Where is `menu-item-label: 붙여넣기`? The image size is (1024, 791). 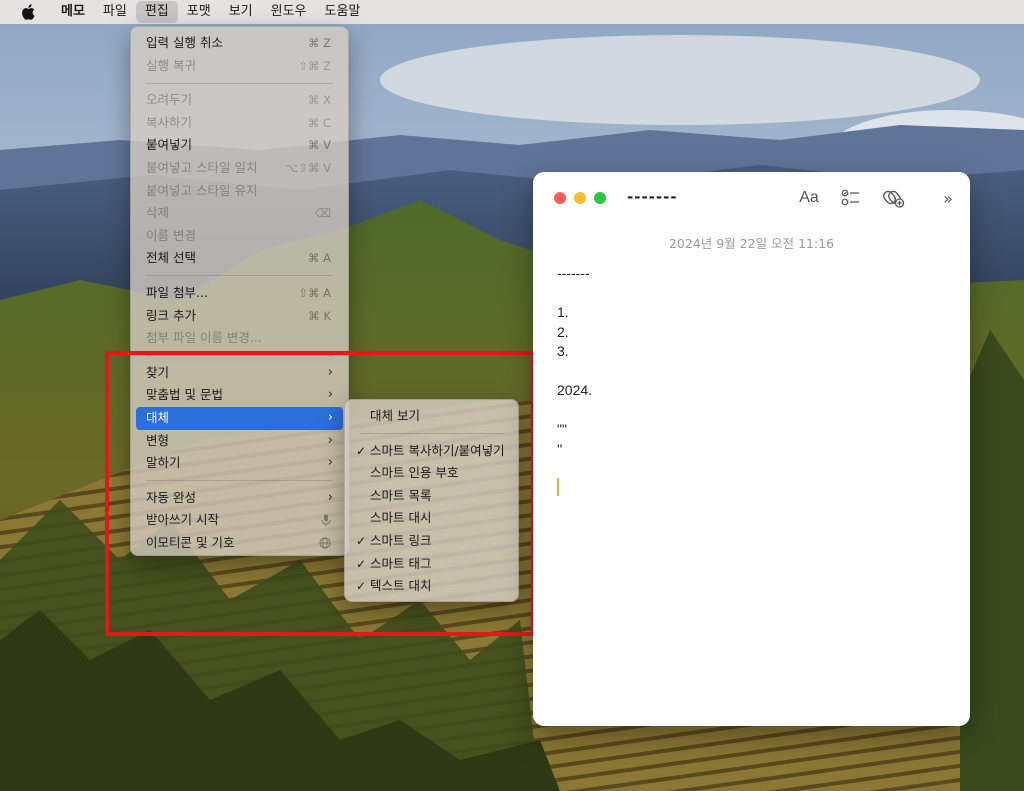
menu-item-label: 붙여넣기 is located at coordinates (169, 145).